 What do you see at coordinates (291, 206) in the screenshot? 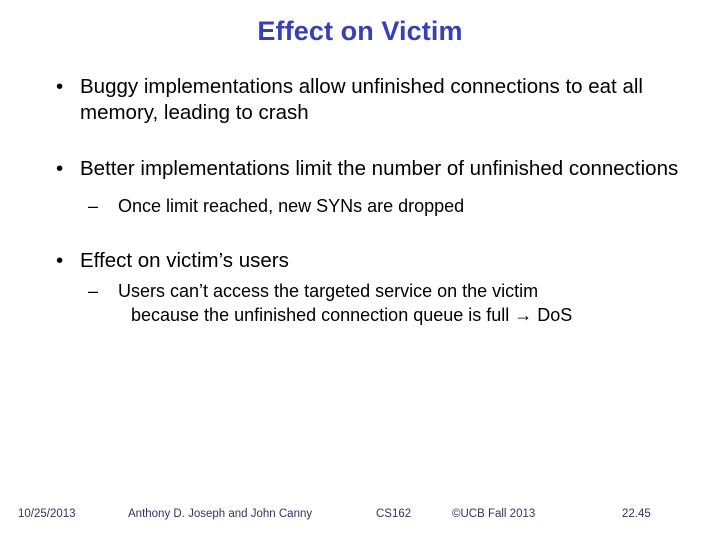
I see `sub-bullet-item-1-text: Once limit reached, new SYNs are dropped` at bounding box center [291, 206].